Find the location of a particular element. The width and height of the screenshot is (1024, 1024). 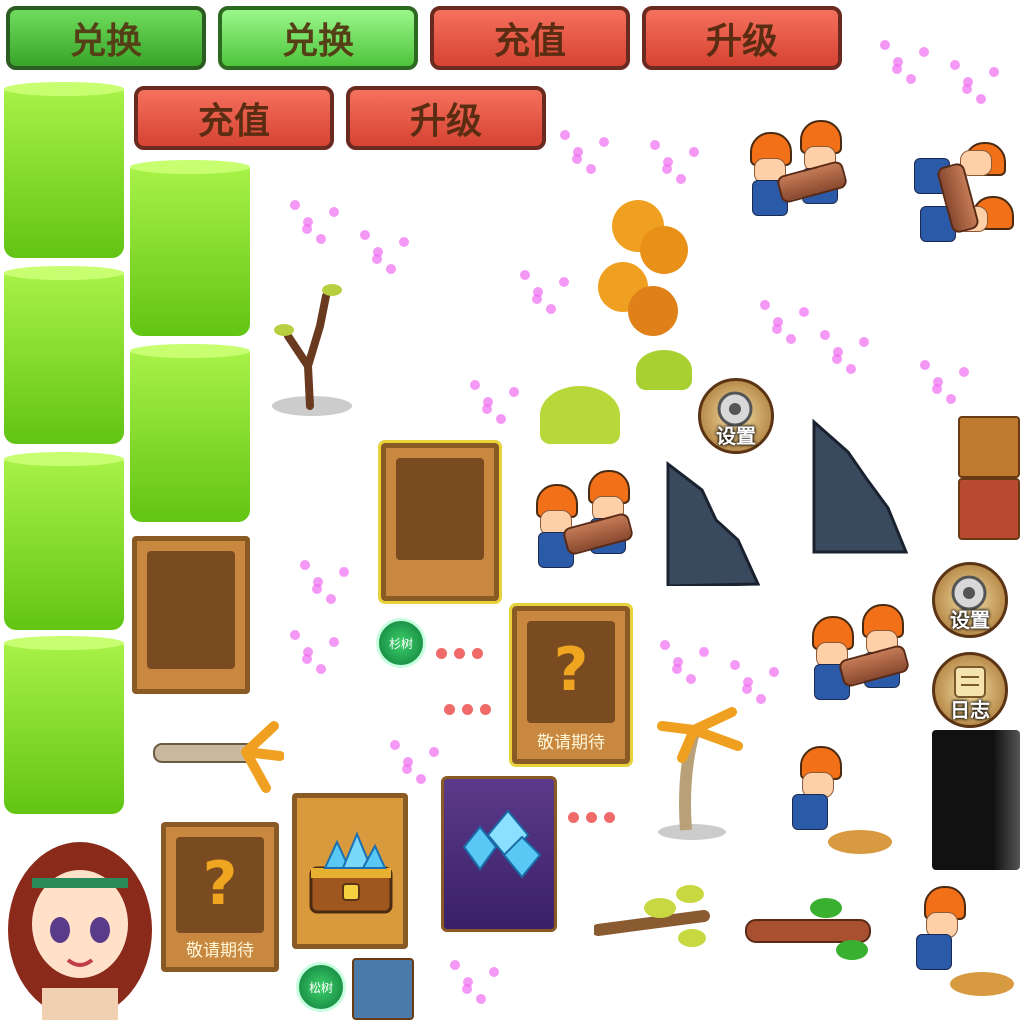

diamond-chest-card is located at coordinates (350, 871).